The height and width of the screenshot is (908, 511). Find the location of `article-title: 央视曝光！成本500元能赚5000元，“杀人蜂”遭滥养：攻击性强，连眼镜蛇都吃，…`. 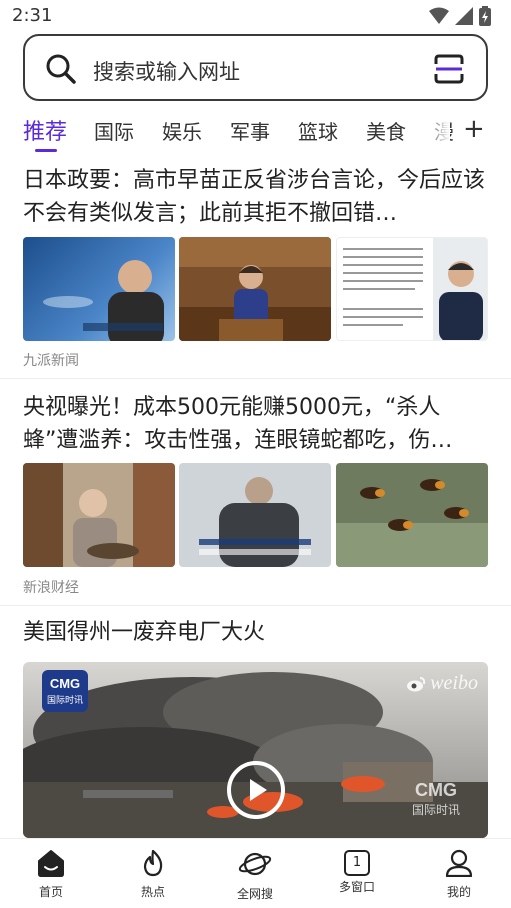

article-title: 央视曝光！成本500元能赚5000元，“杀人蜂”遭滥养：攻击性强，连眼镜蛇都吃，… is located at coordinates (258, 424).